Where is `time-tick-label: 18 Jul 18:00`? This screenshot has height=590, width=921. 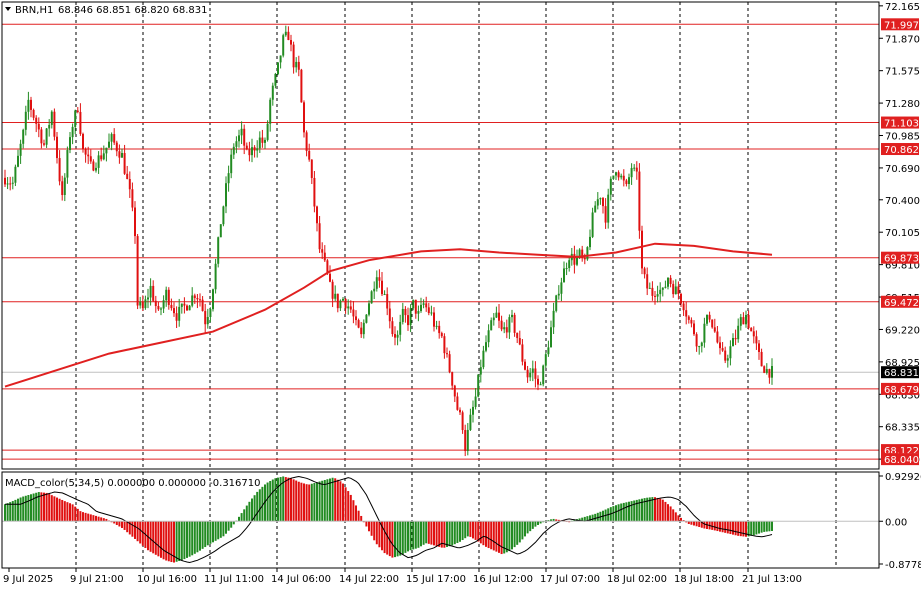 time-tick-label: 18 Jul 18:00 is located at coordinates (704, 579).